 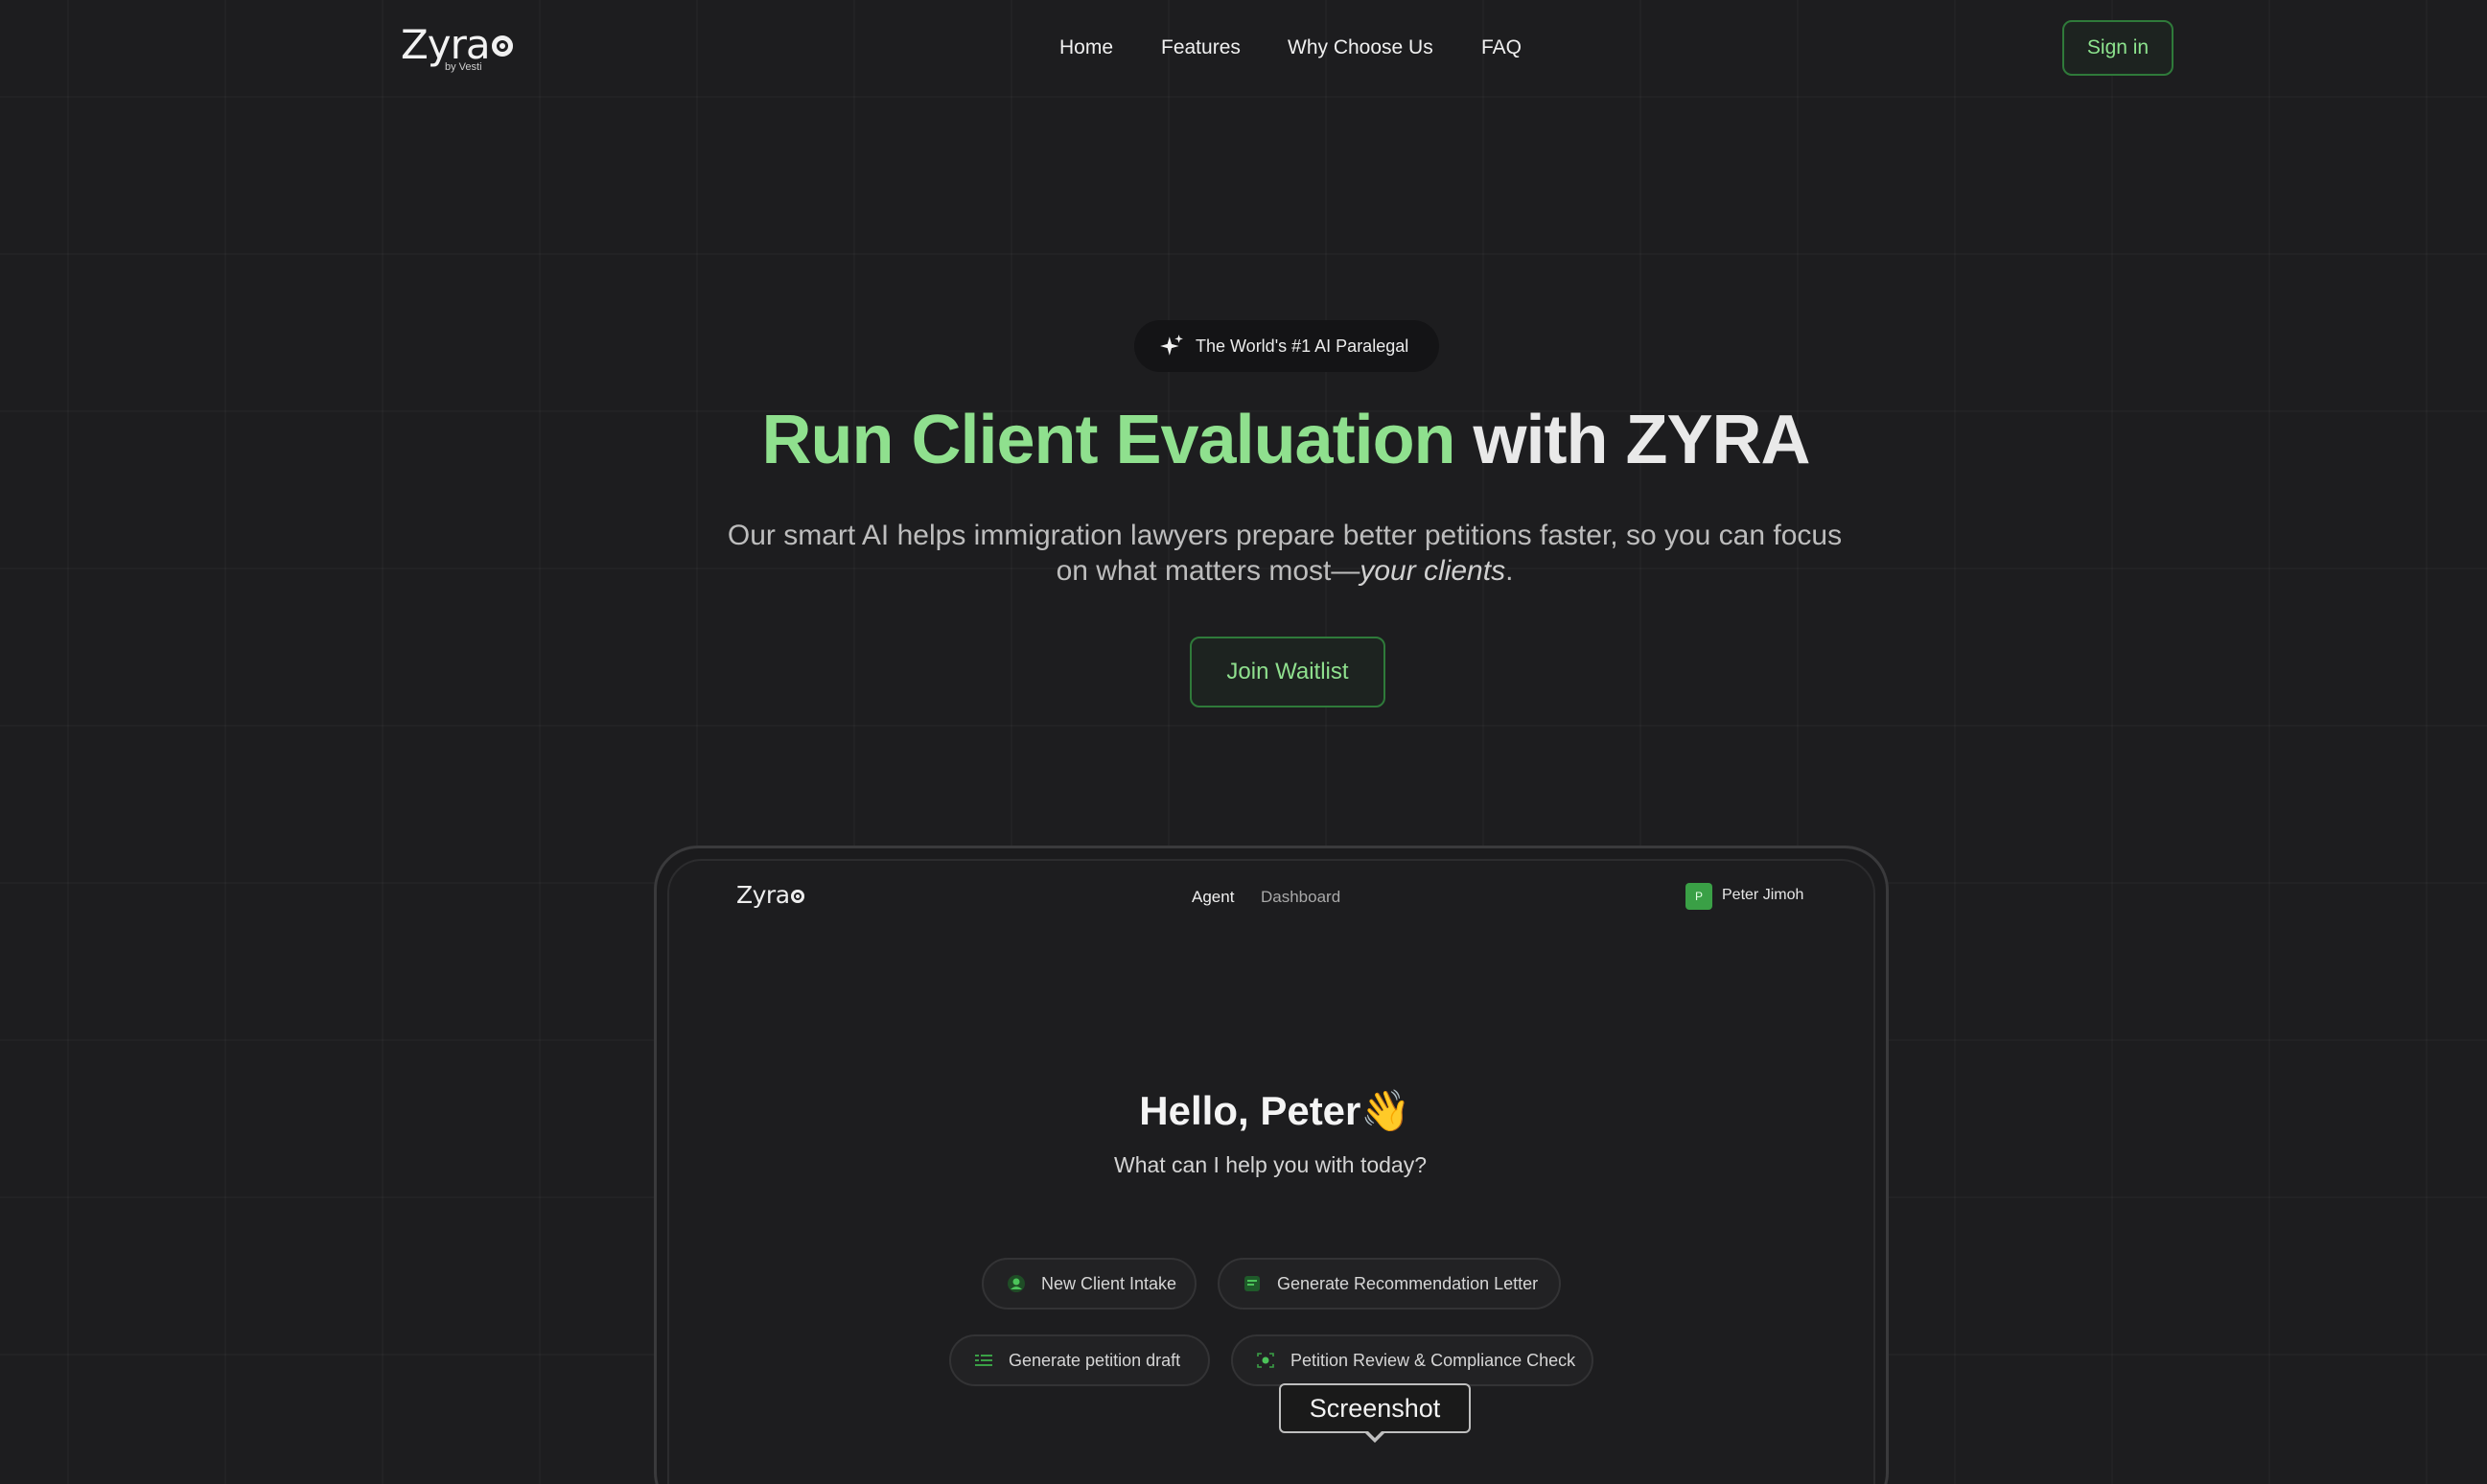 I want to click on hero-title-rest: with ZYRA, so click(x=1632, y=440).